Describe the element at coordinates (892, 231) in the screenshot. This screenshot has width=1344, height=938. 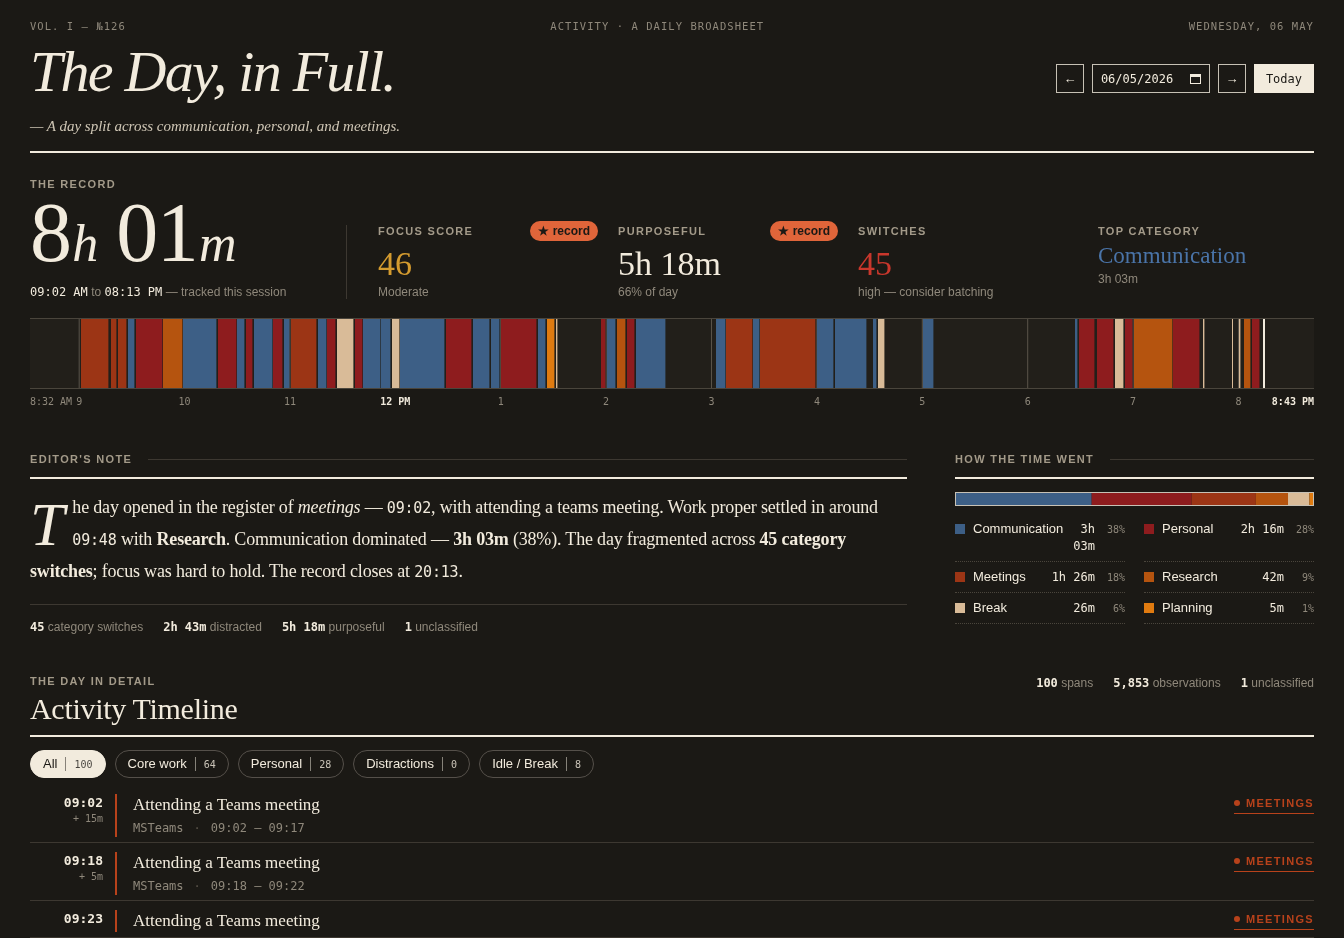
I see `stat-label: SWITCHES` at that location.